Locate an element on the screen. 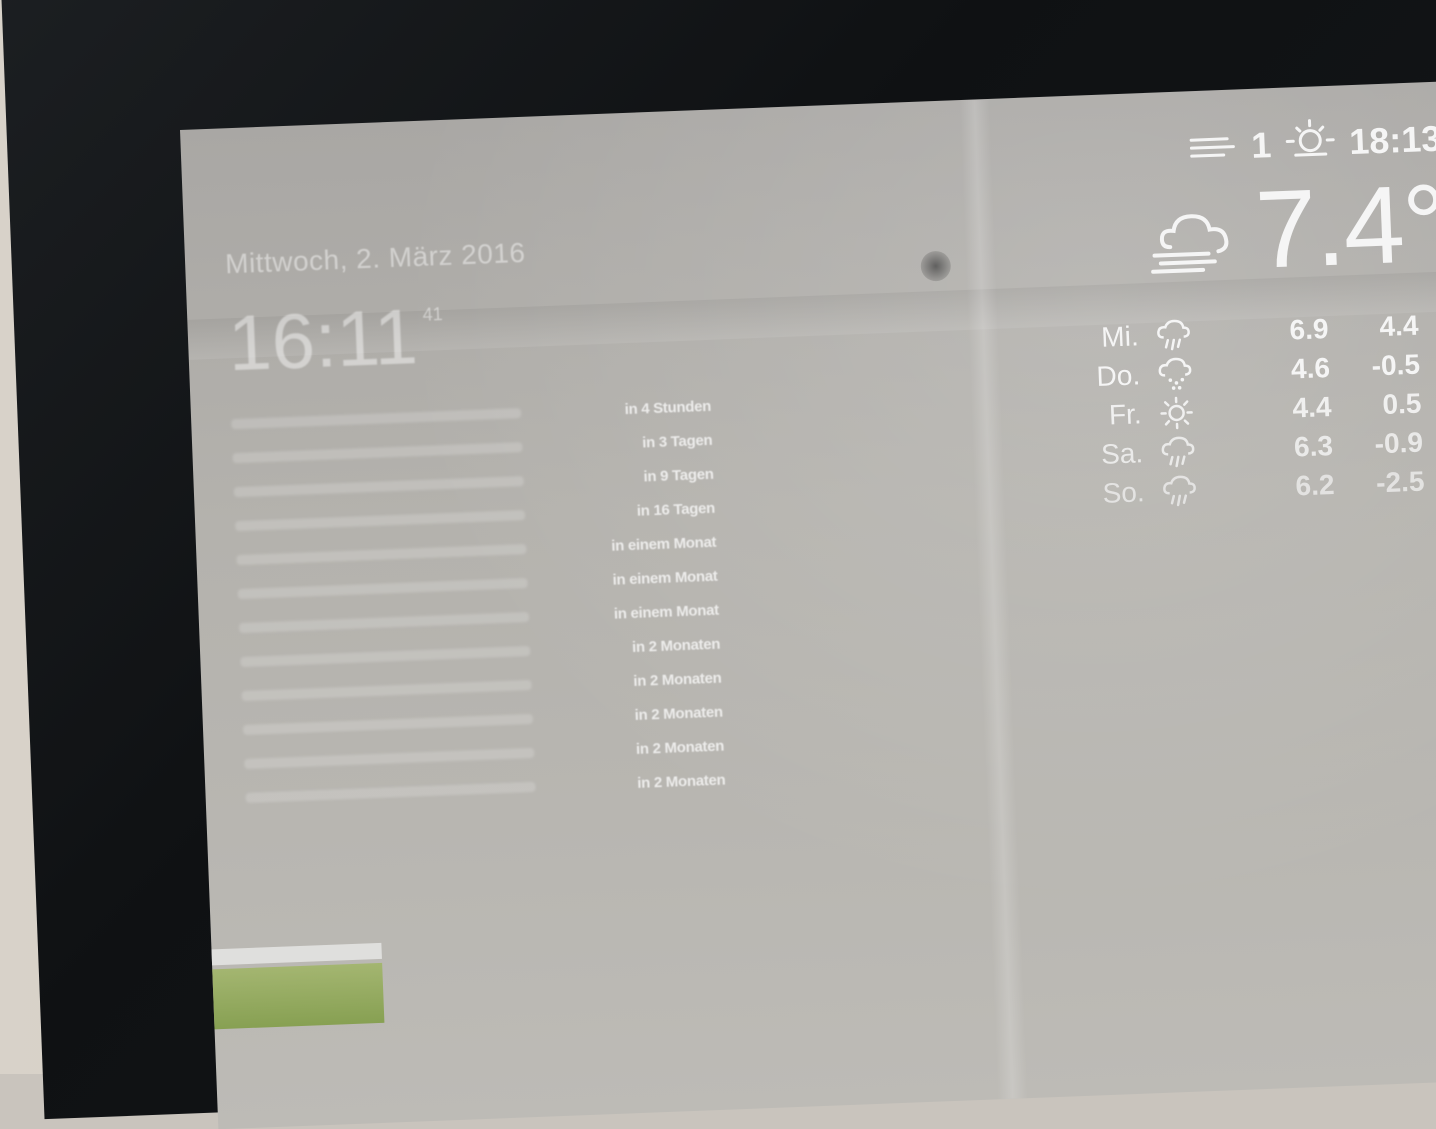 This screenshot has width=1436, height=1129. forecast-min: -0.9 is located at coordinates (1399, 442).